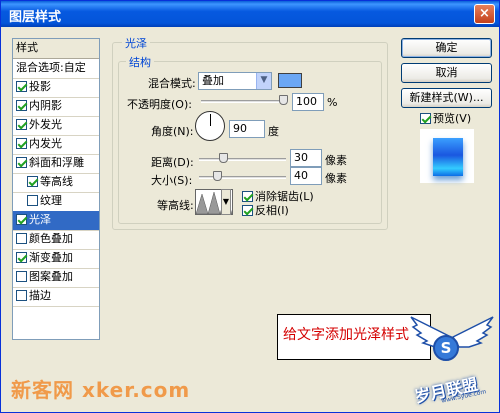 This screenshot has width=500, height=413. Describe the element at coordinates (250, 14) in the screenshot. I see `title-bar: 图层样式 ×` at that location.